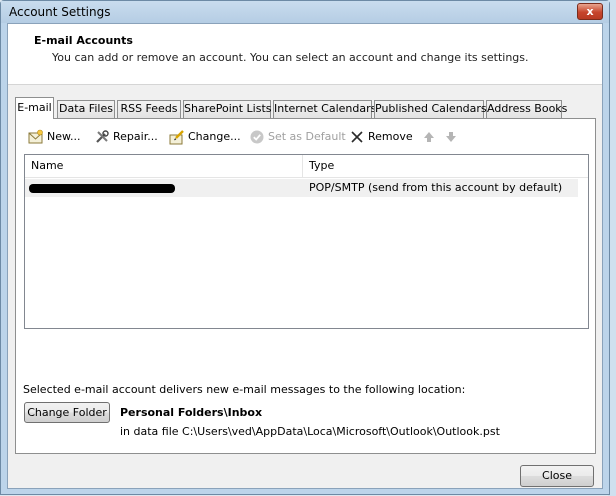 Image resolution: width=616 pixels, height=496 pixels. What do you see at coordinates (227, 109) in the screenshot?
I see `tab-sharepoint-lists: SharePoint Lists` at bounding box center [227, 109].